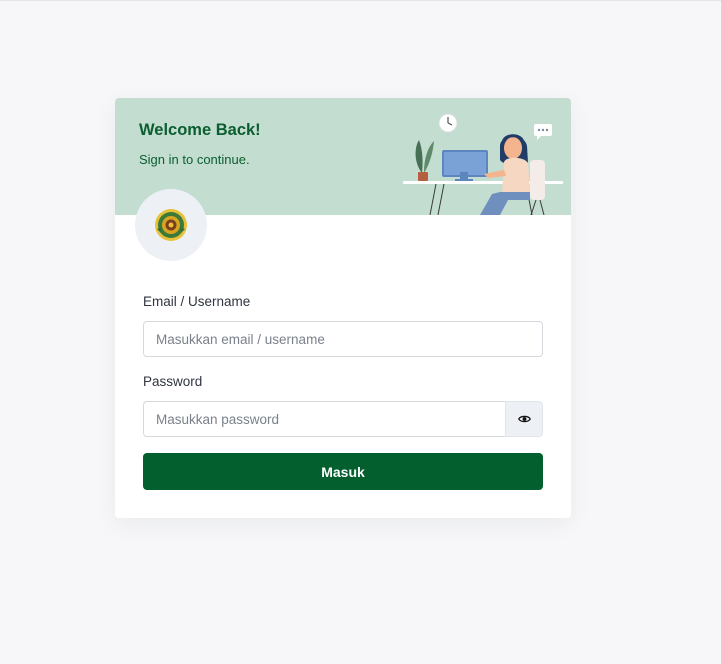 Image resolution: width=721 pixels, height=664 pixels. I want to click on top-divider, so click(360, 0).